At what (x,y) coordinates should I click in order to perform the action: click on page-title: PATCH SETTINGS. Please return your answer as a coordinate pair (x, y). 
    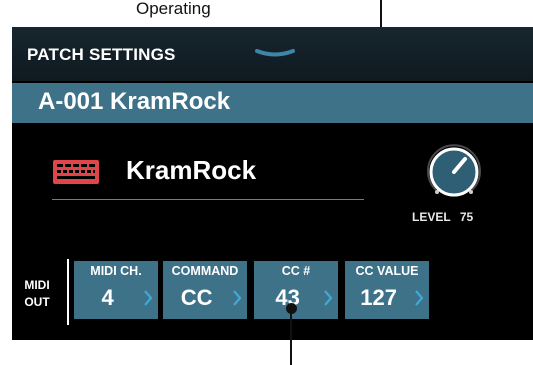
    Looking at the image, I should click on (101, 54).